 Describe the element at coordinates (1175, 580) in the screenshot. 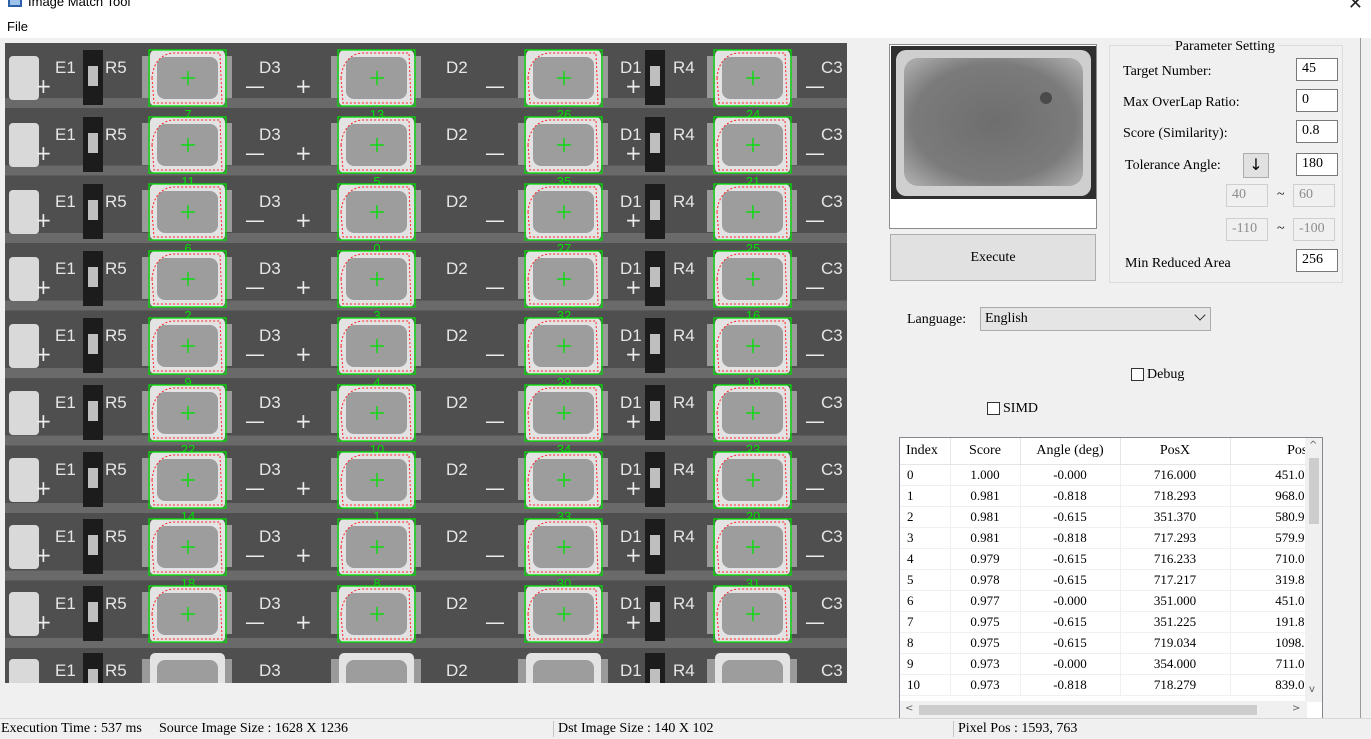

I see `cell-posx: 717.217` at that location.